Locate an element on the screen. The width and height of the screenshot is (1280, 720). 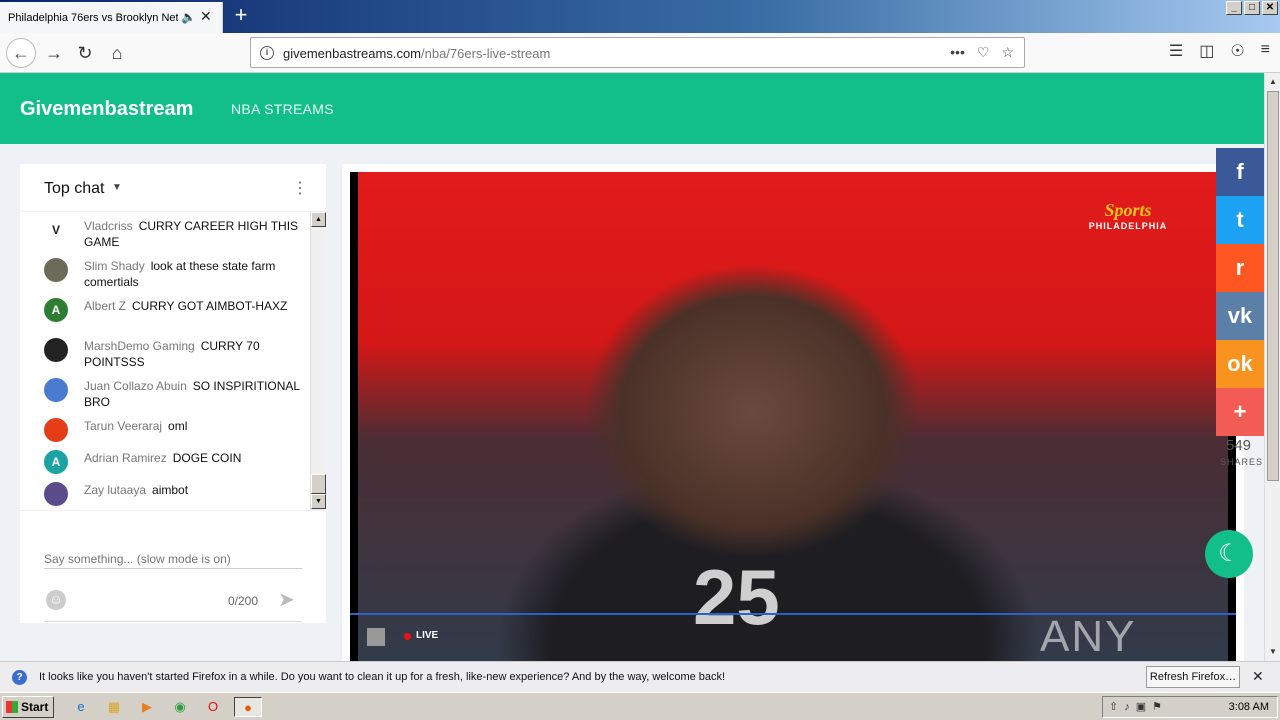
message-author: Slim Shady is located at coordinates (114, 266).